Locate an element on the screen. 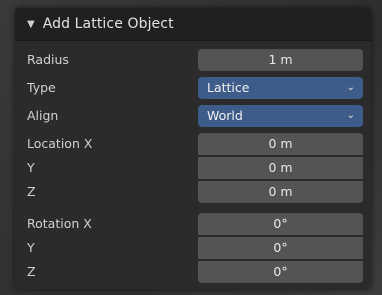  align-label: Align is located at coordinates (43, 115).